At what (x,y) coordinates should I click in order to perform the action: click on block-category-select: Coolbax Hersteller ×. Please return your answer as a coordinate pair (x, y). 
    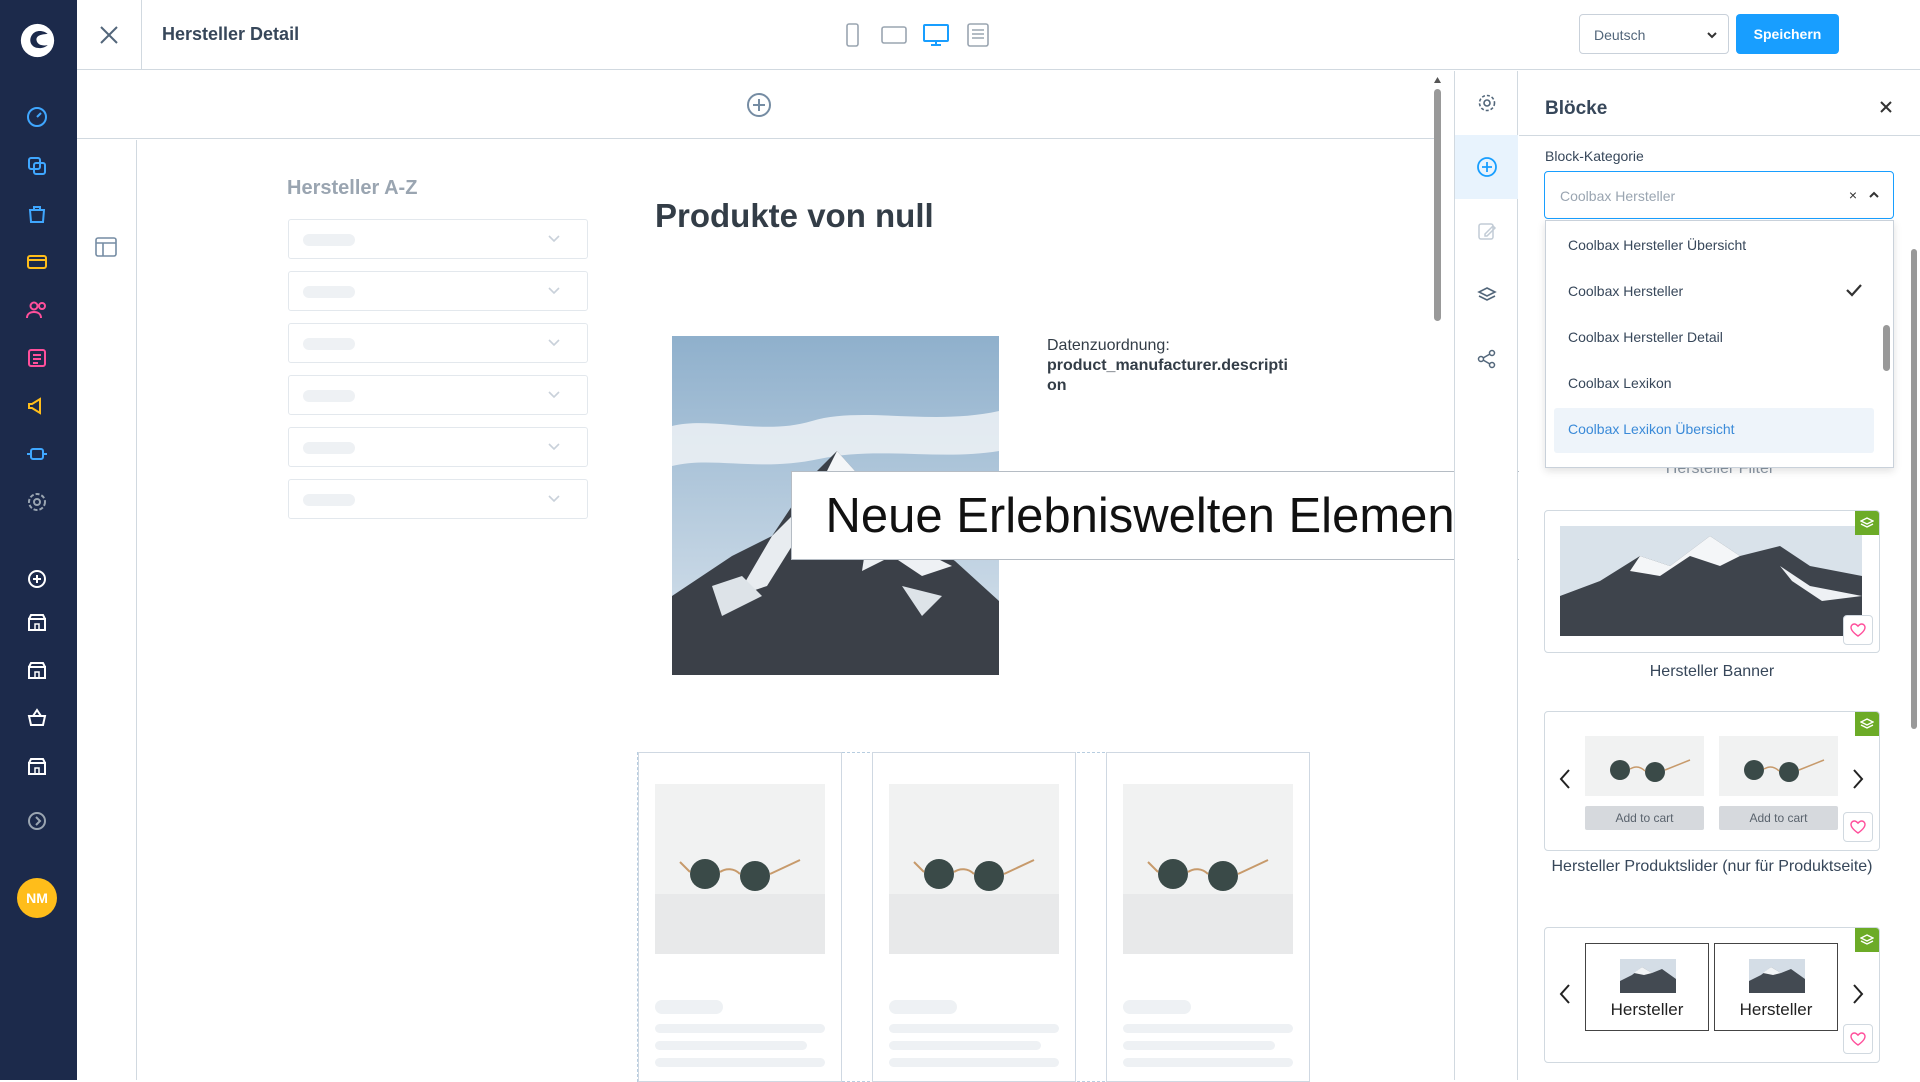
    Looking at the image, I should click on (1719, 195).